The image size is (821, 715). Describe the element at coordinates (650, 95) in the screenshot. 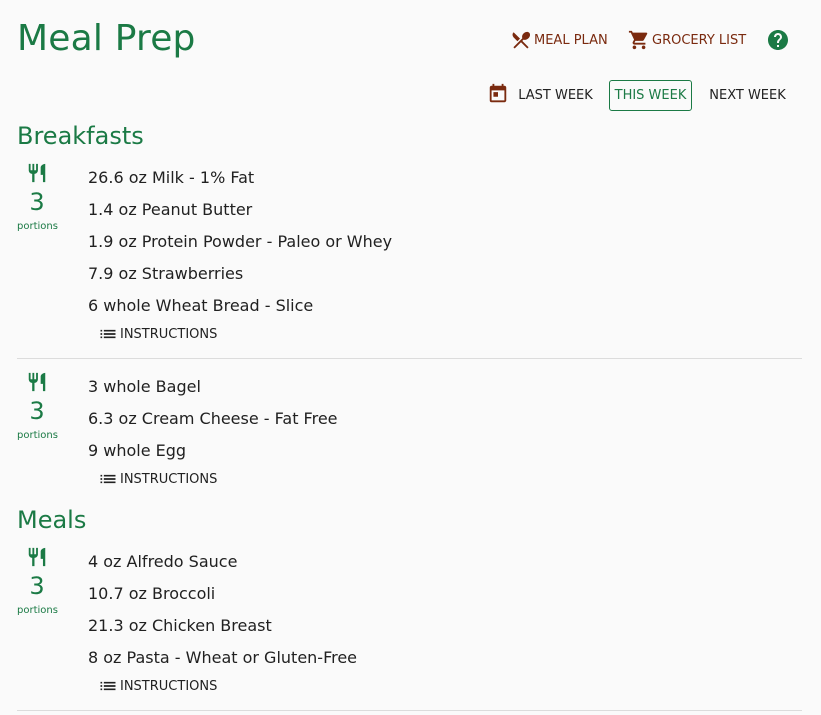

I see `this-week-button: THIS WEEK` at that location.